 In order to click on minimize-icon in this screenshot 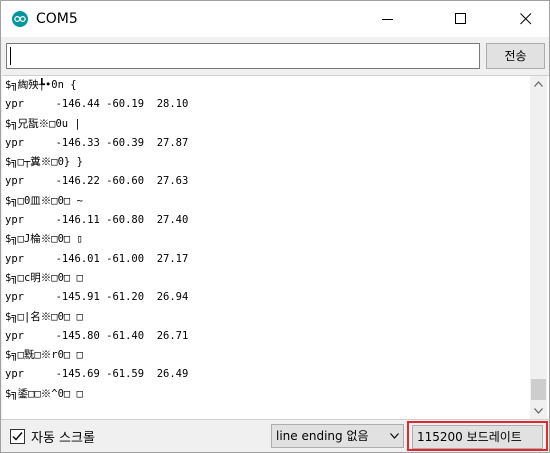, I will do `click(387, 19)`.